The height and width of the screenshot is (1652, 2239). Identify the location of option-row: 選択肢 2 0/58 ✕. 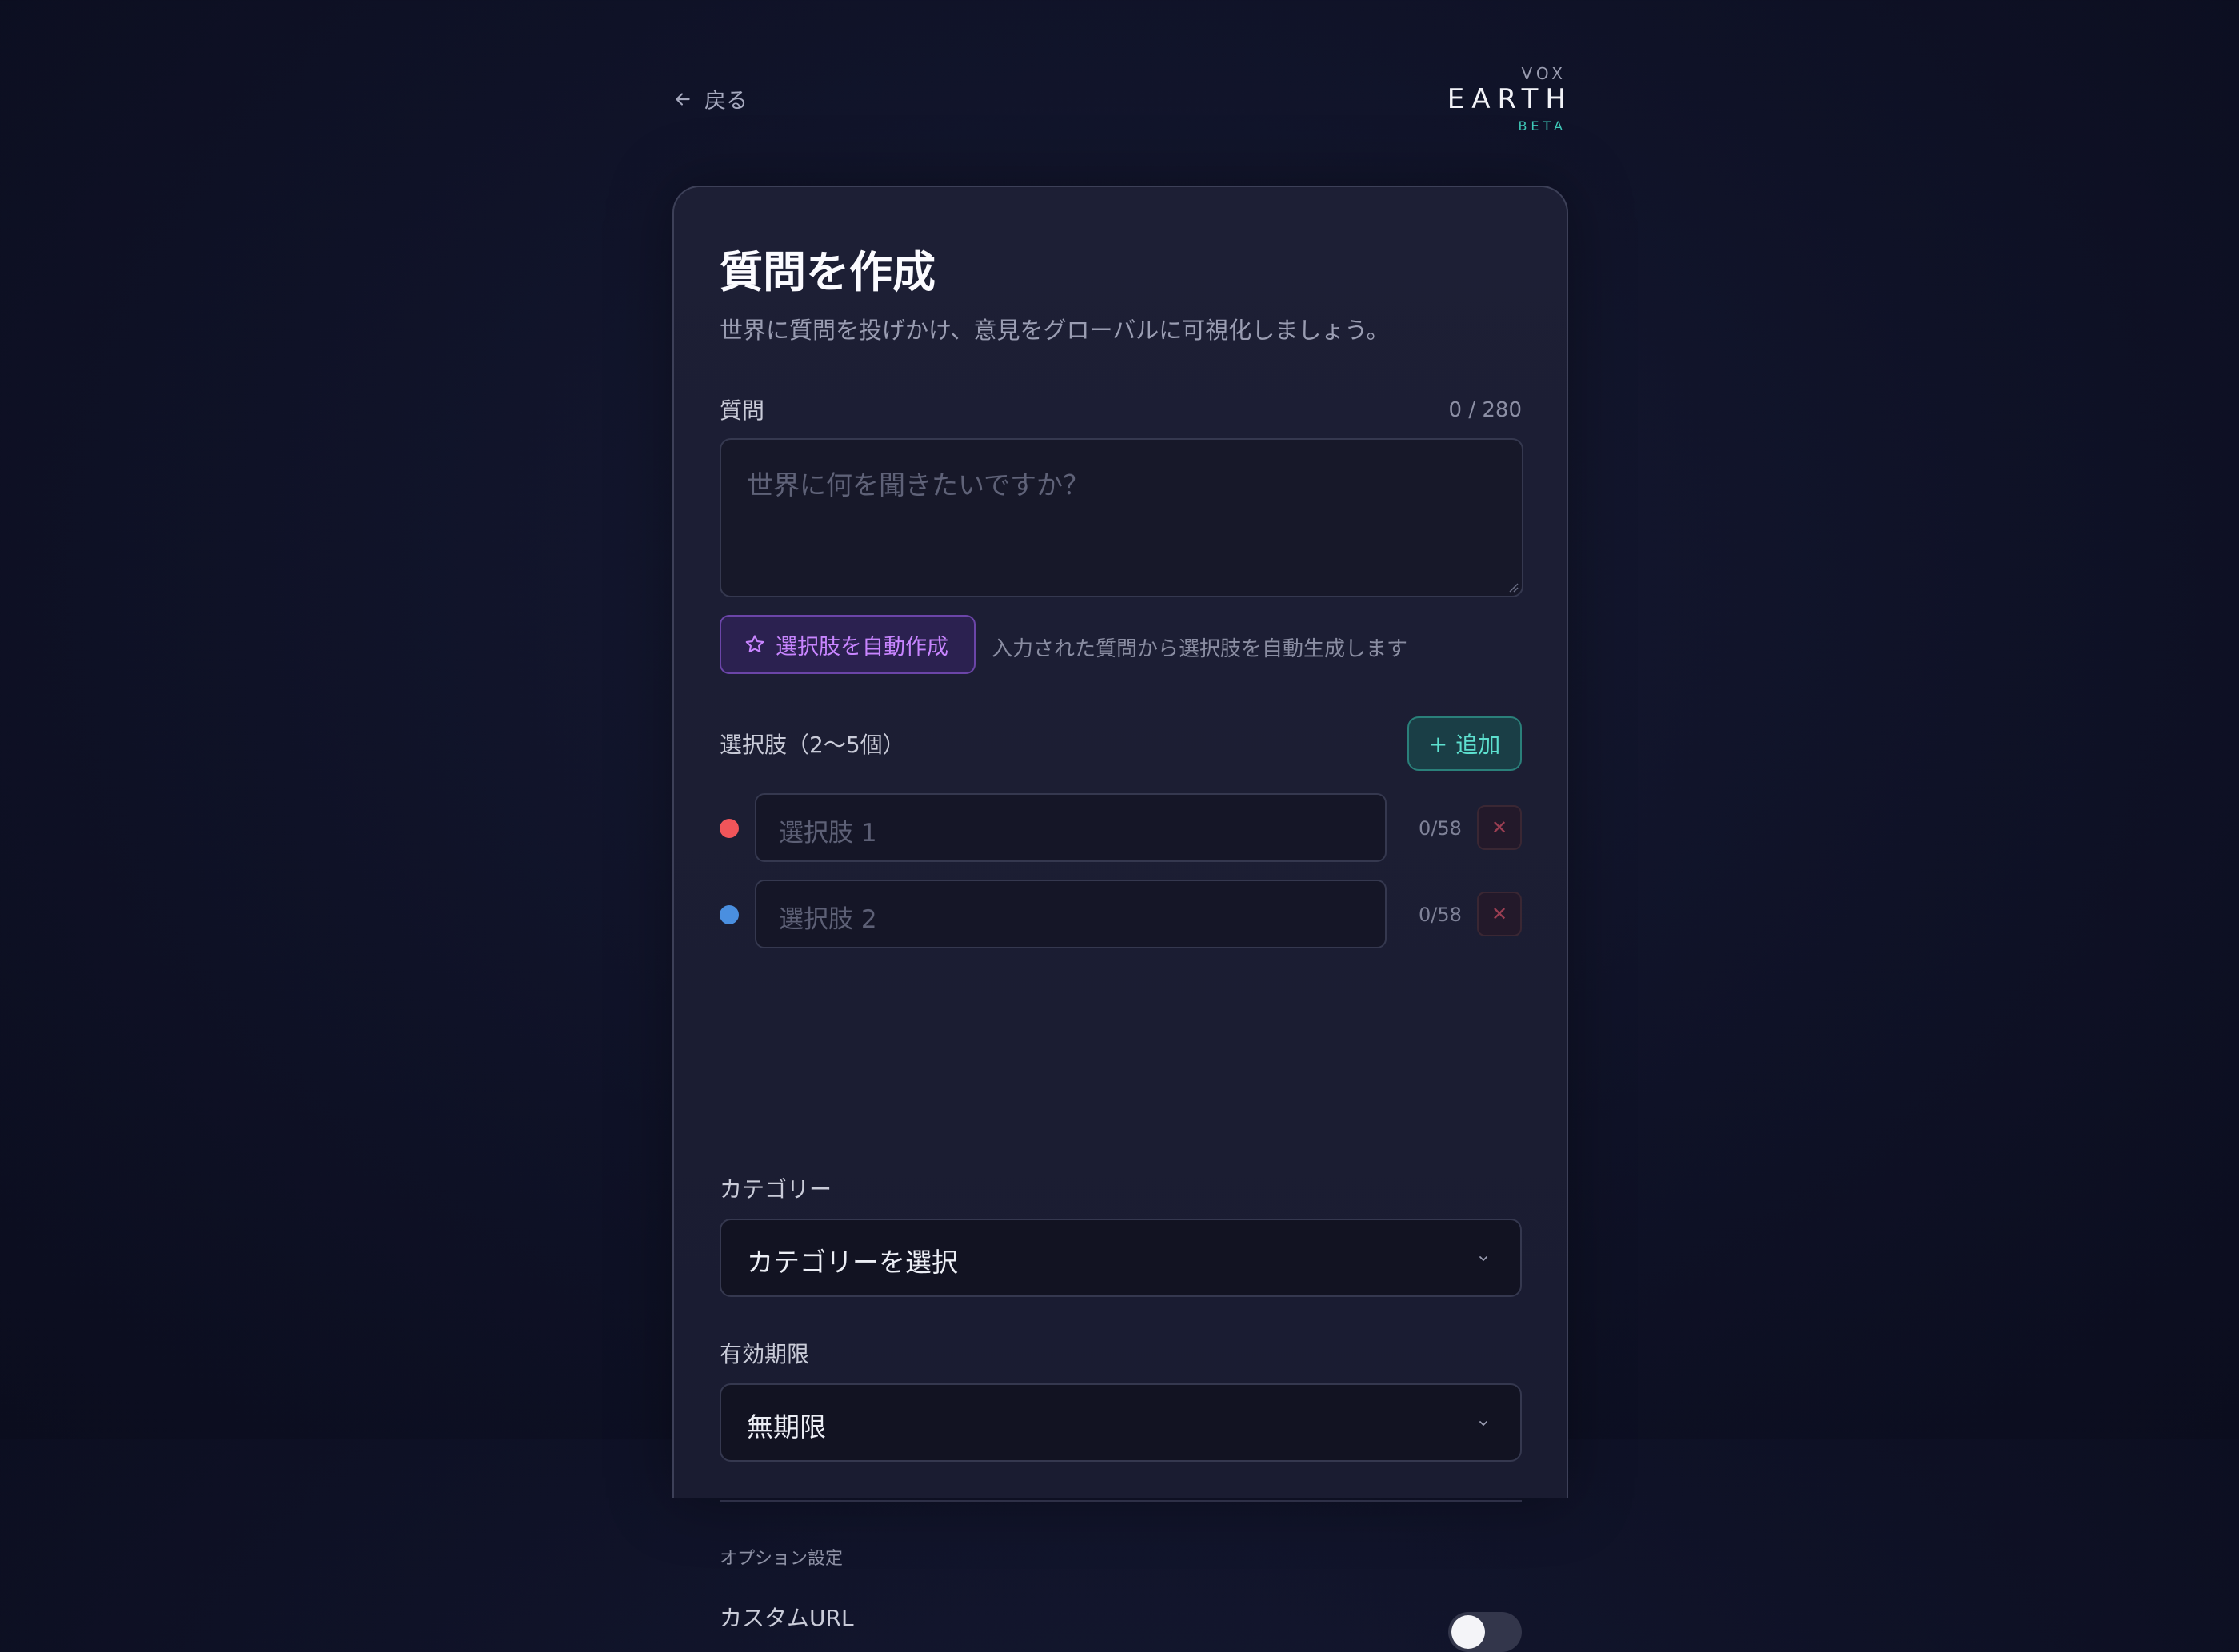
(1121, 914).